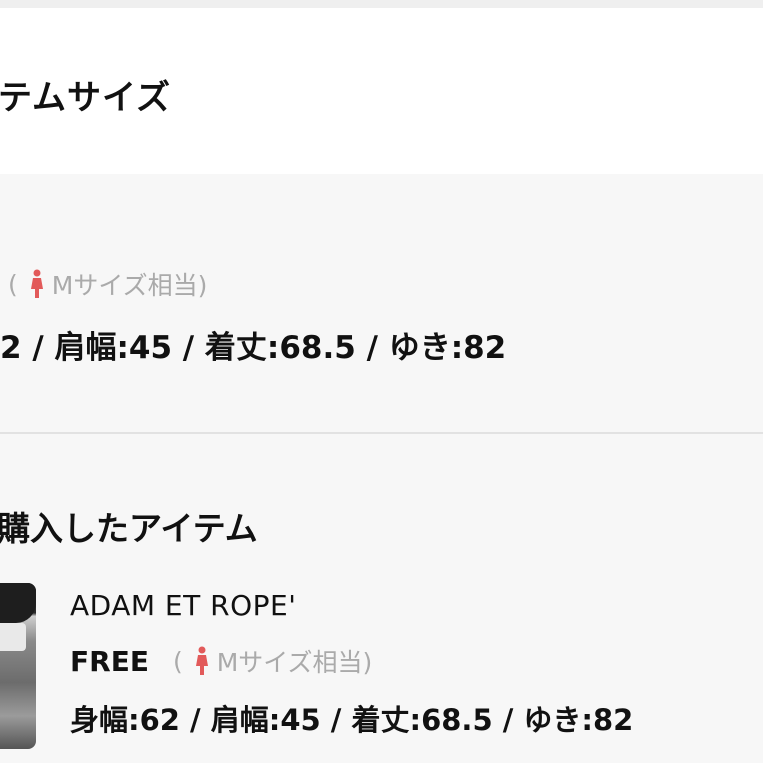  Describe the element at coordinates (381, 433) in the screenshot. I see `divider` at that location.